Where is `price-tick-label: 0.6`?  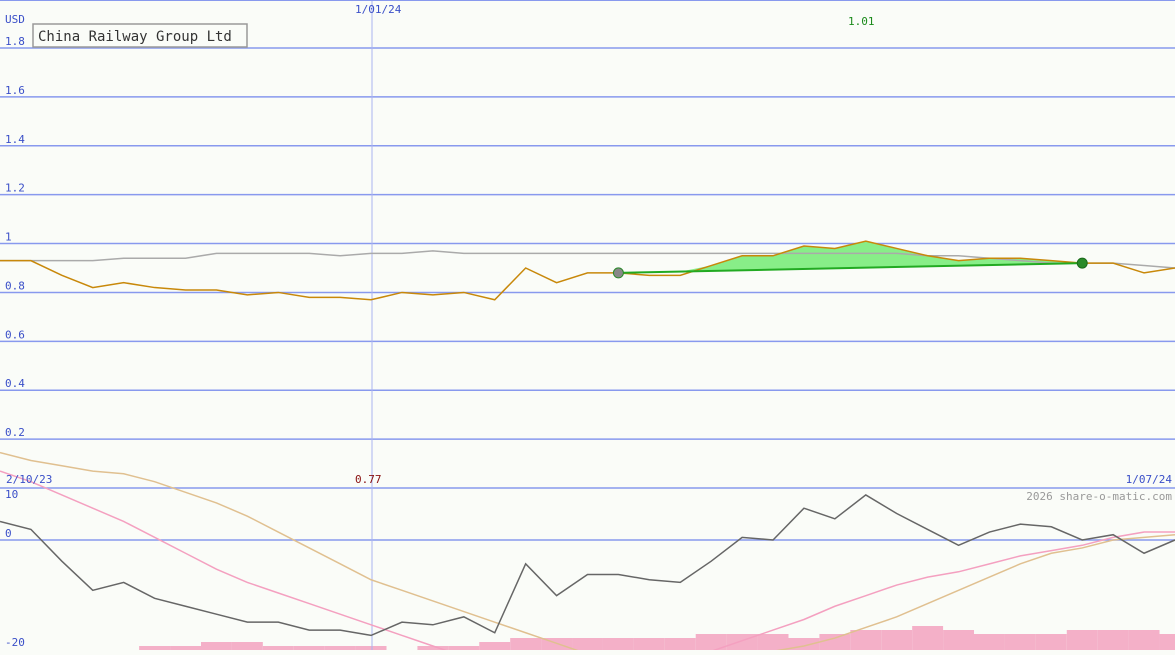
price-tick-label: 0.6 is located at coordinates (15, 334).